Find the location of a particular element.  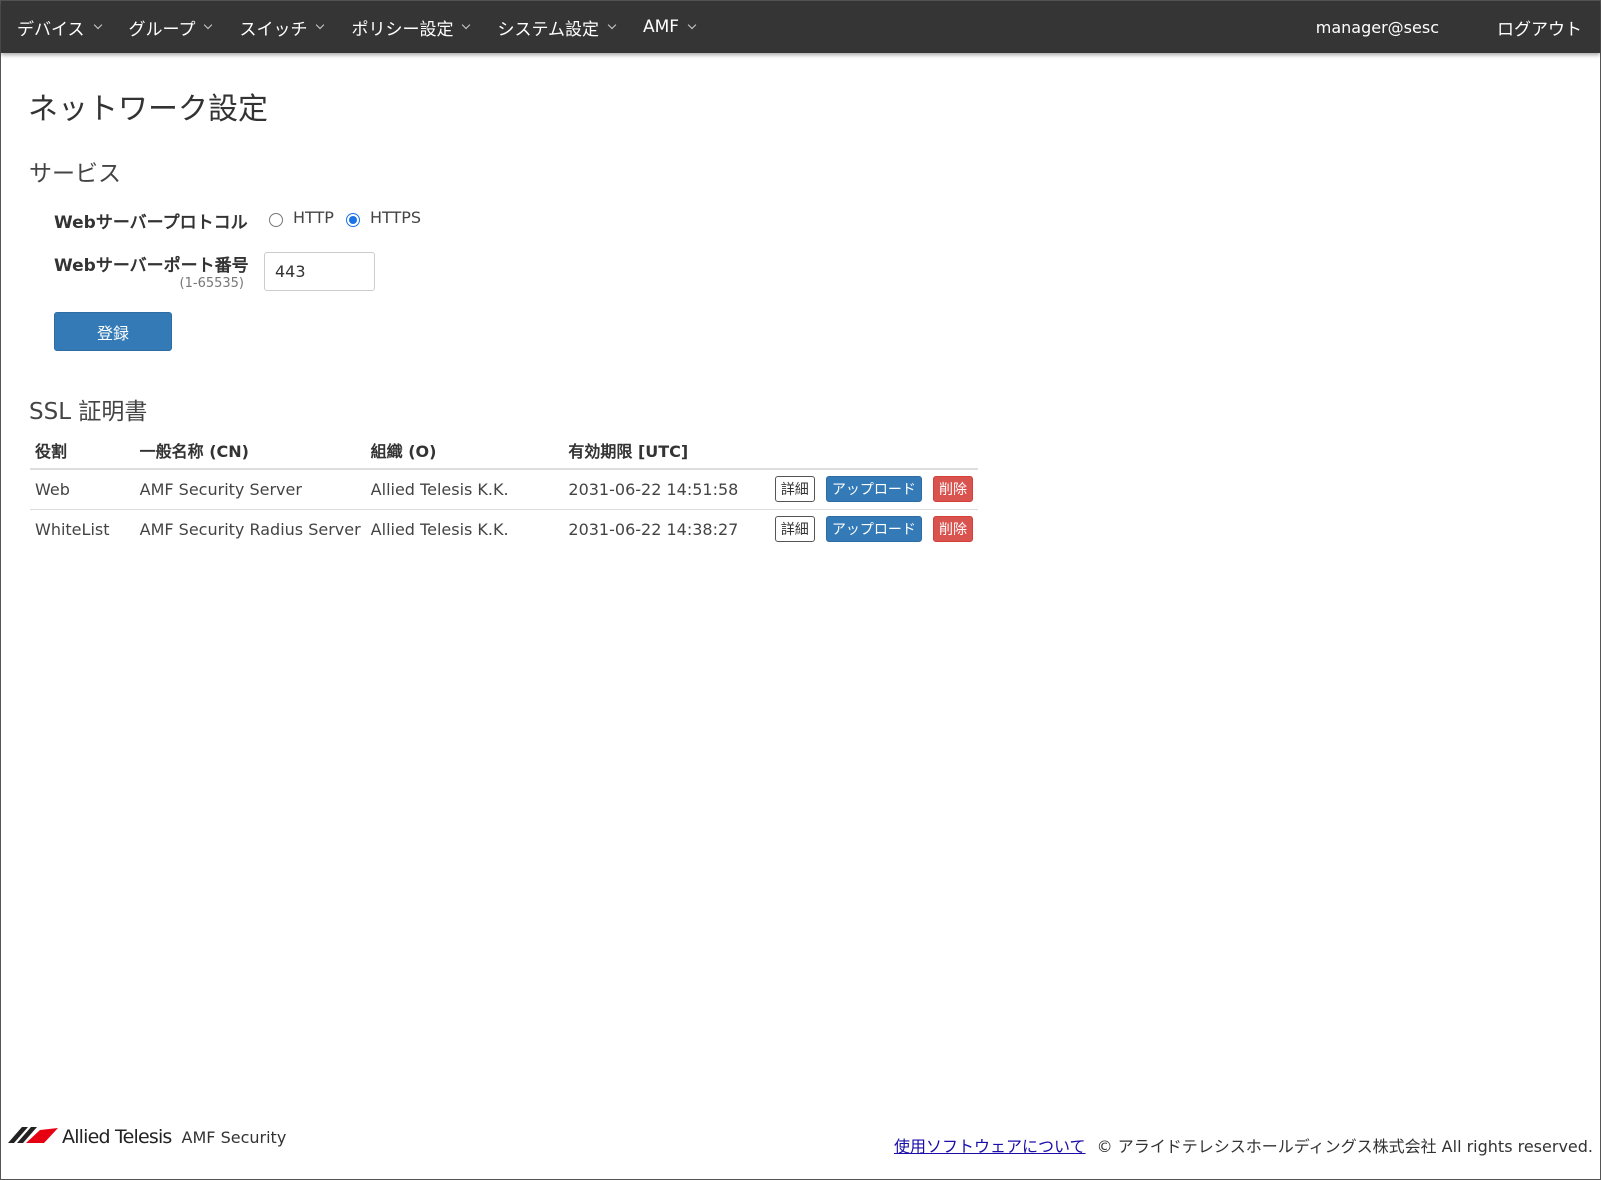

logo-text: Allied Telesis is located at coordinates (117, 1137).